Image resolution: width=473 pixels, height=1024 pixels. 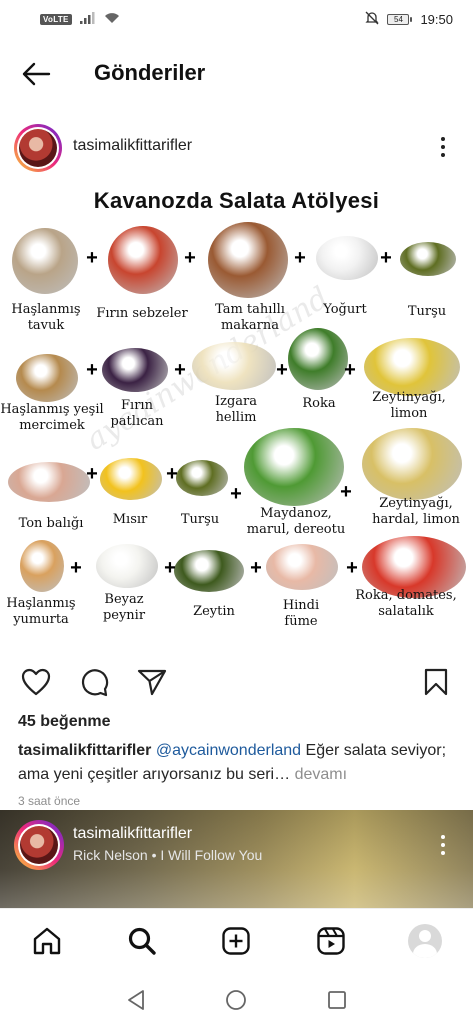 What do you see at coordinates (56, 19) in the screenshot?
I see `volte-badge: VoLTE` at bounding box center [56, 19].